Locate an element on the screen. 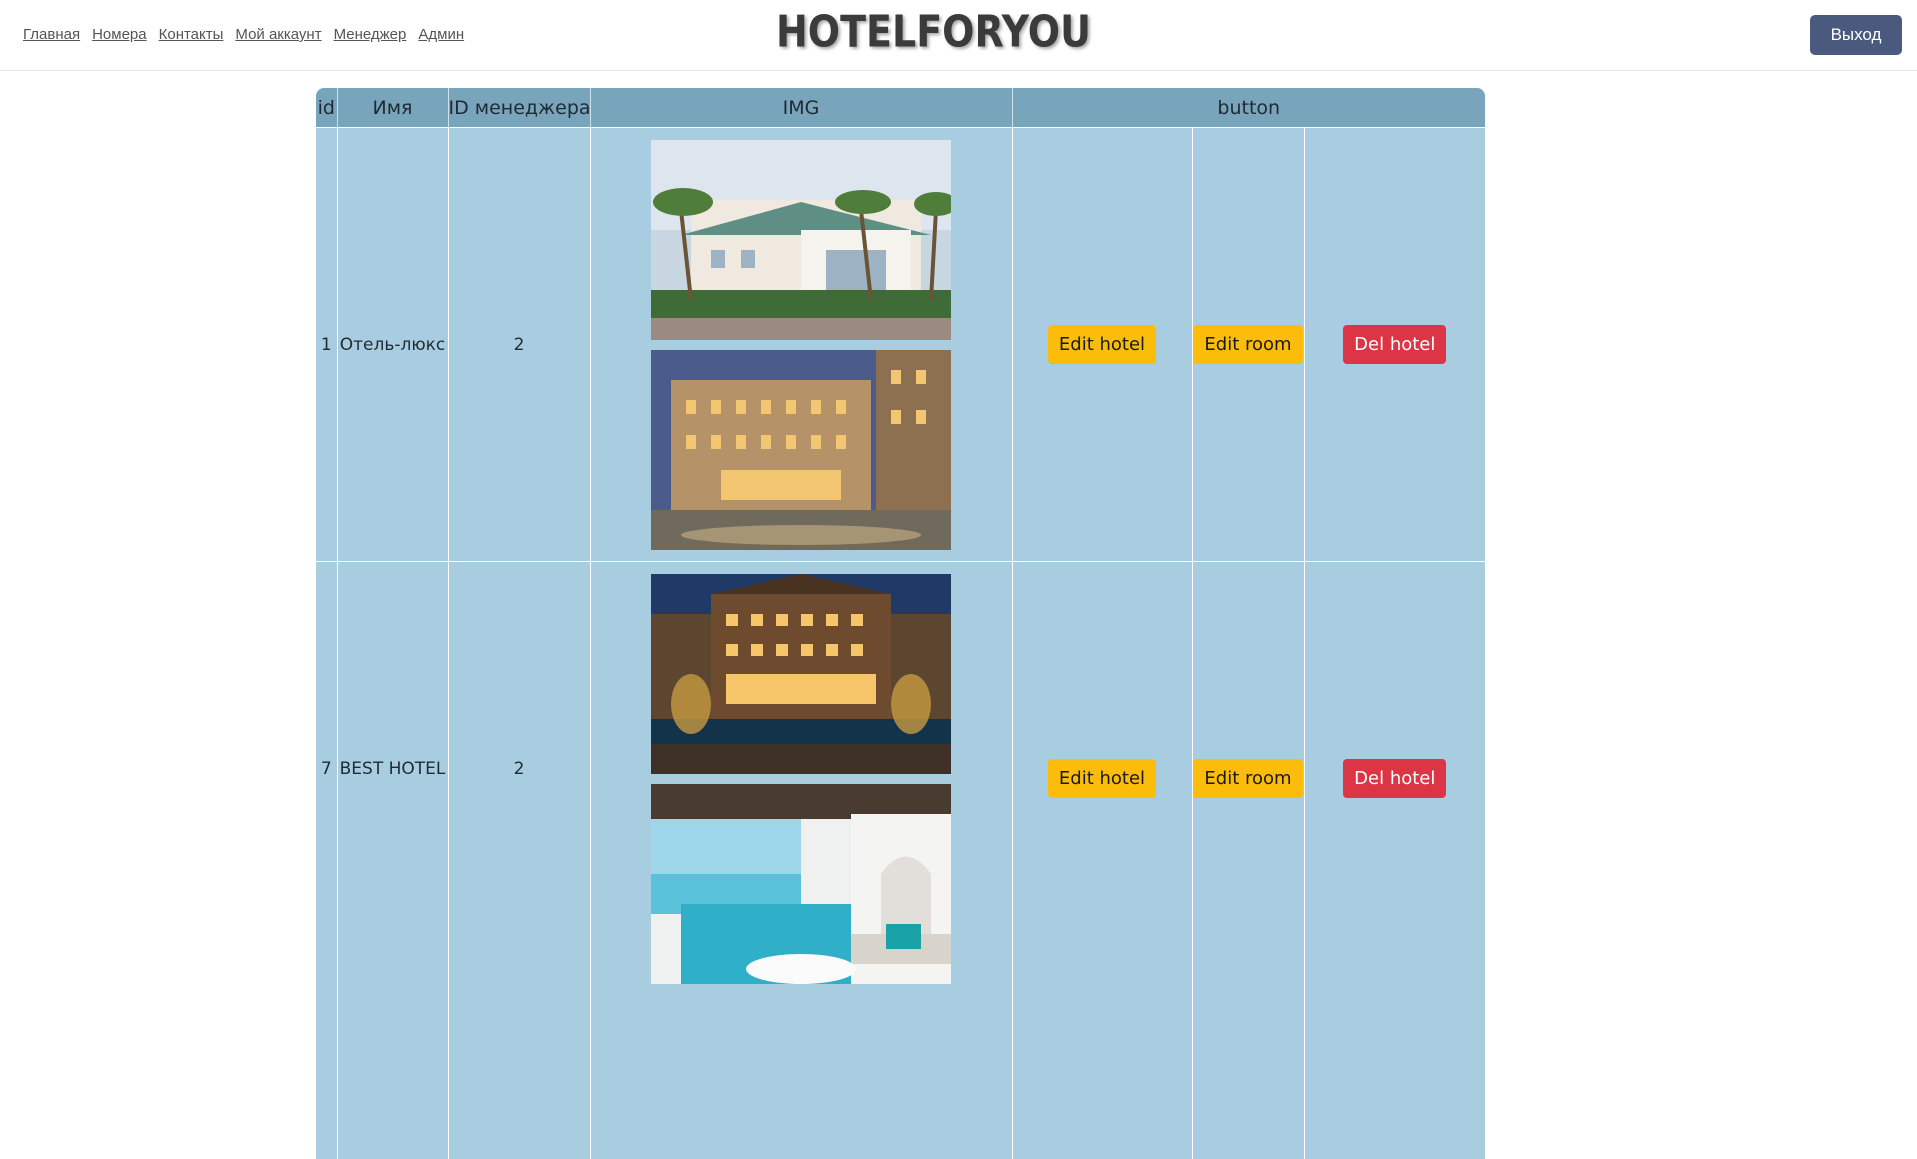 Image resolution: width=1917 pixels, height=1159 pixels. nav-link-rooms: Номера is located at coordinates (119, 34).